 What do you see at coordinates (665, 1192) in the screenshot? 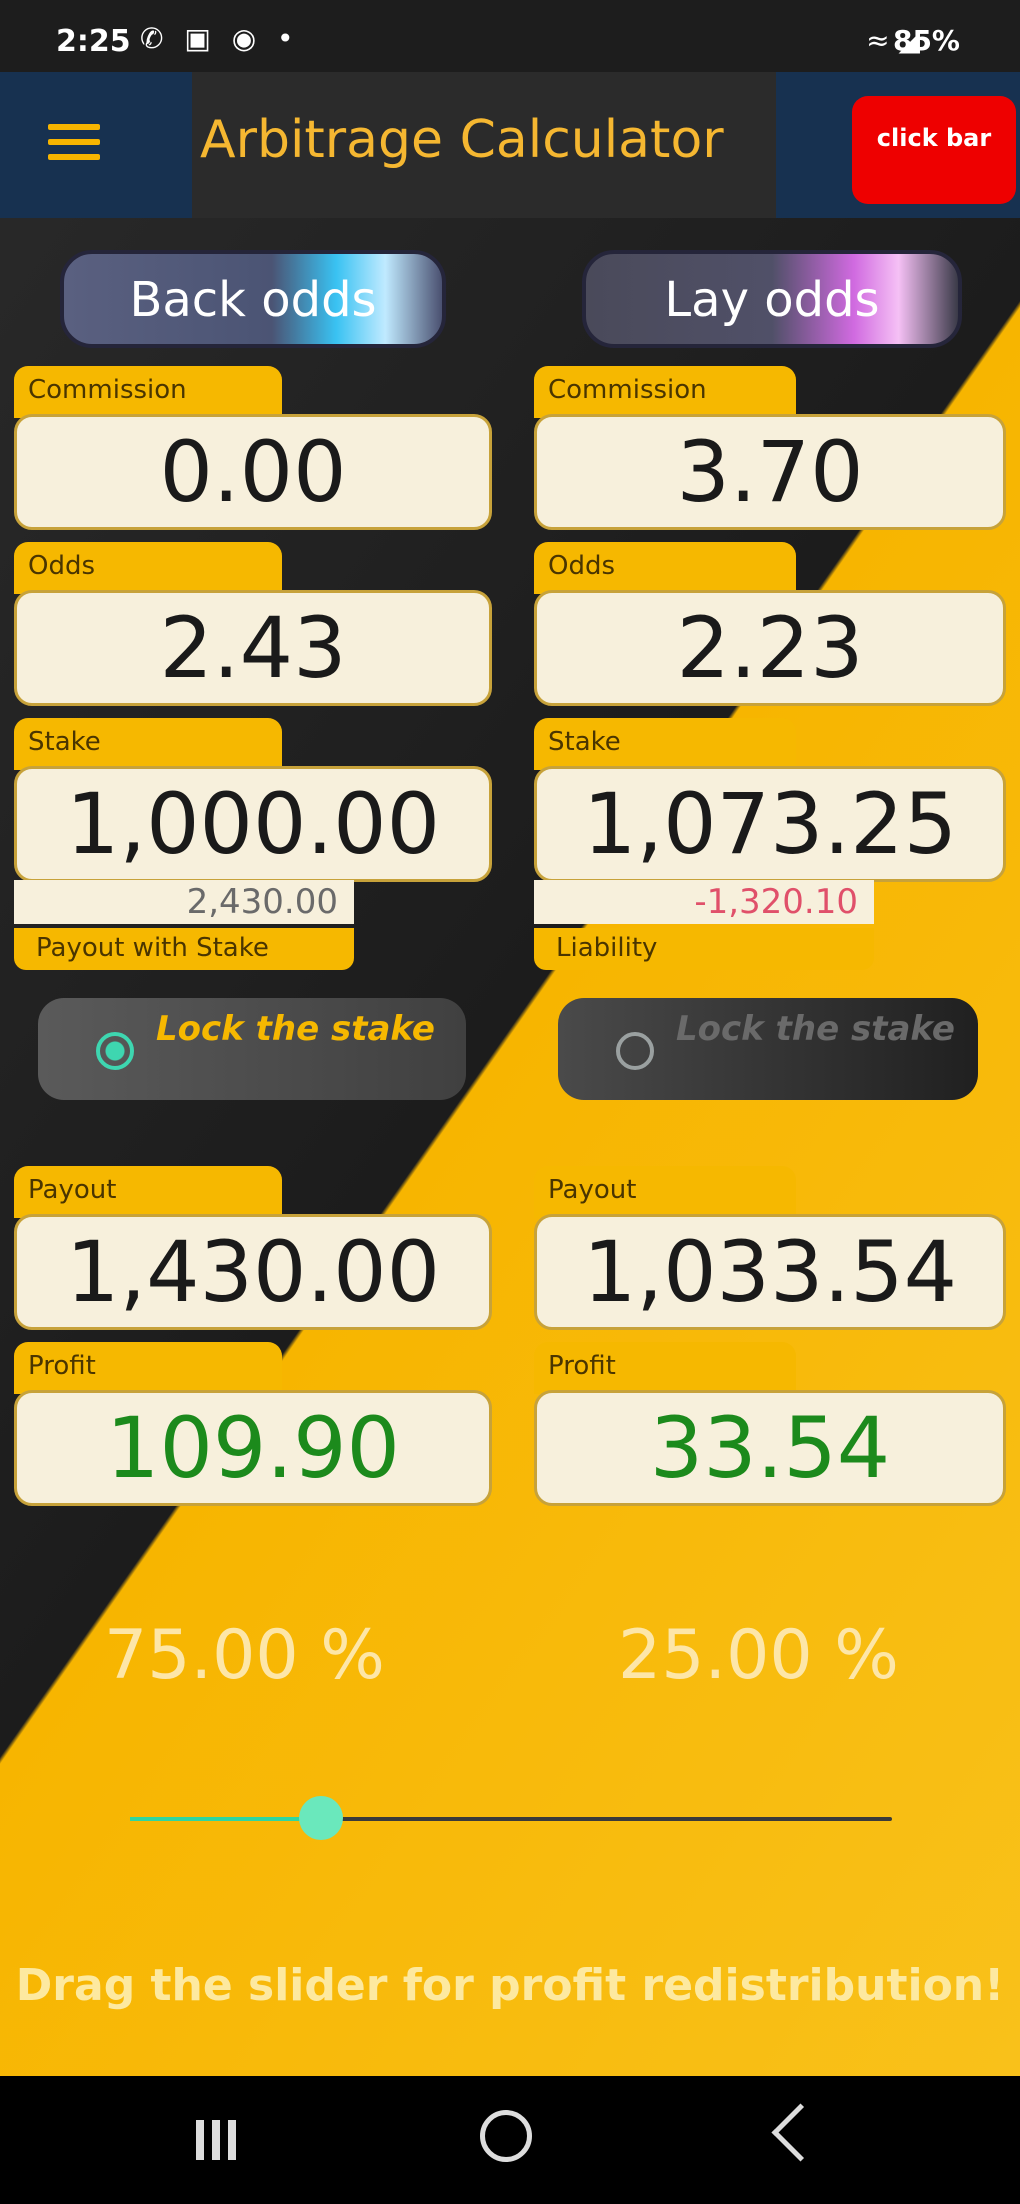
I see `lay-payout-label: Payout` at bounding box center [665, 1192].